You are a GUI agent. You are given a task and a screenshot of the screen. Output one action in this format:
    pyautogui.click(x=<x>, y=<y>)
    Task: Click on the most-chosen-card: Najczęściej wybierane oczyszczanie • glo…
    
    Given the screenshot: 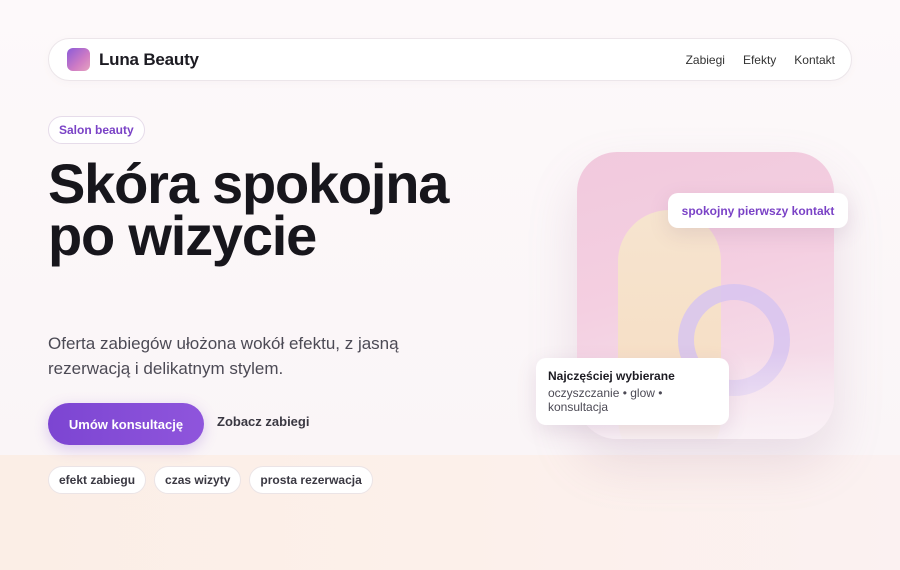 What is the action you would take?
    pyautogui.click(x=632, y=391)
    